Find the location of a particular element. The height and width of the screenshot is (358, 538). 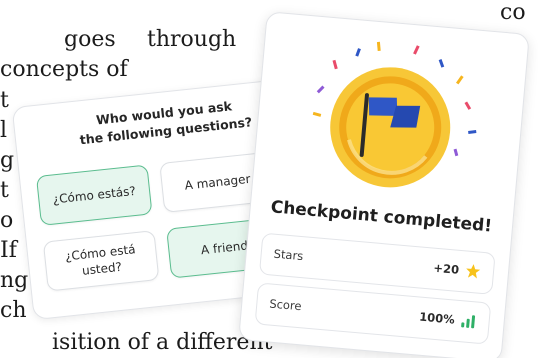

bg-text-through: through is located at coordinates (192, 39).